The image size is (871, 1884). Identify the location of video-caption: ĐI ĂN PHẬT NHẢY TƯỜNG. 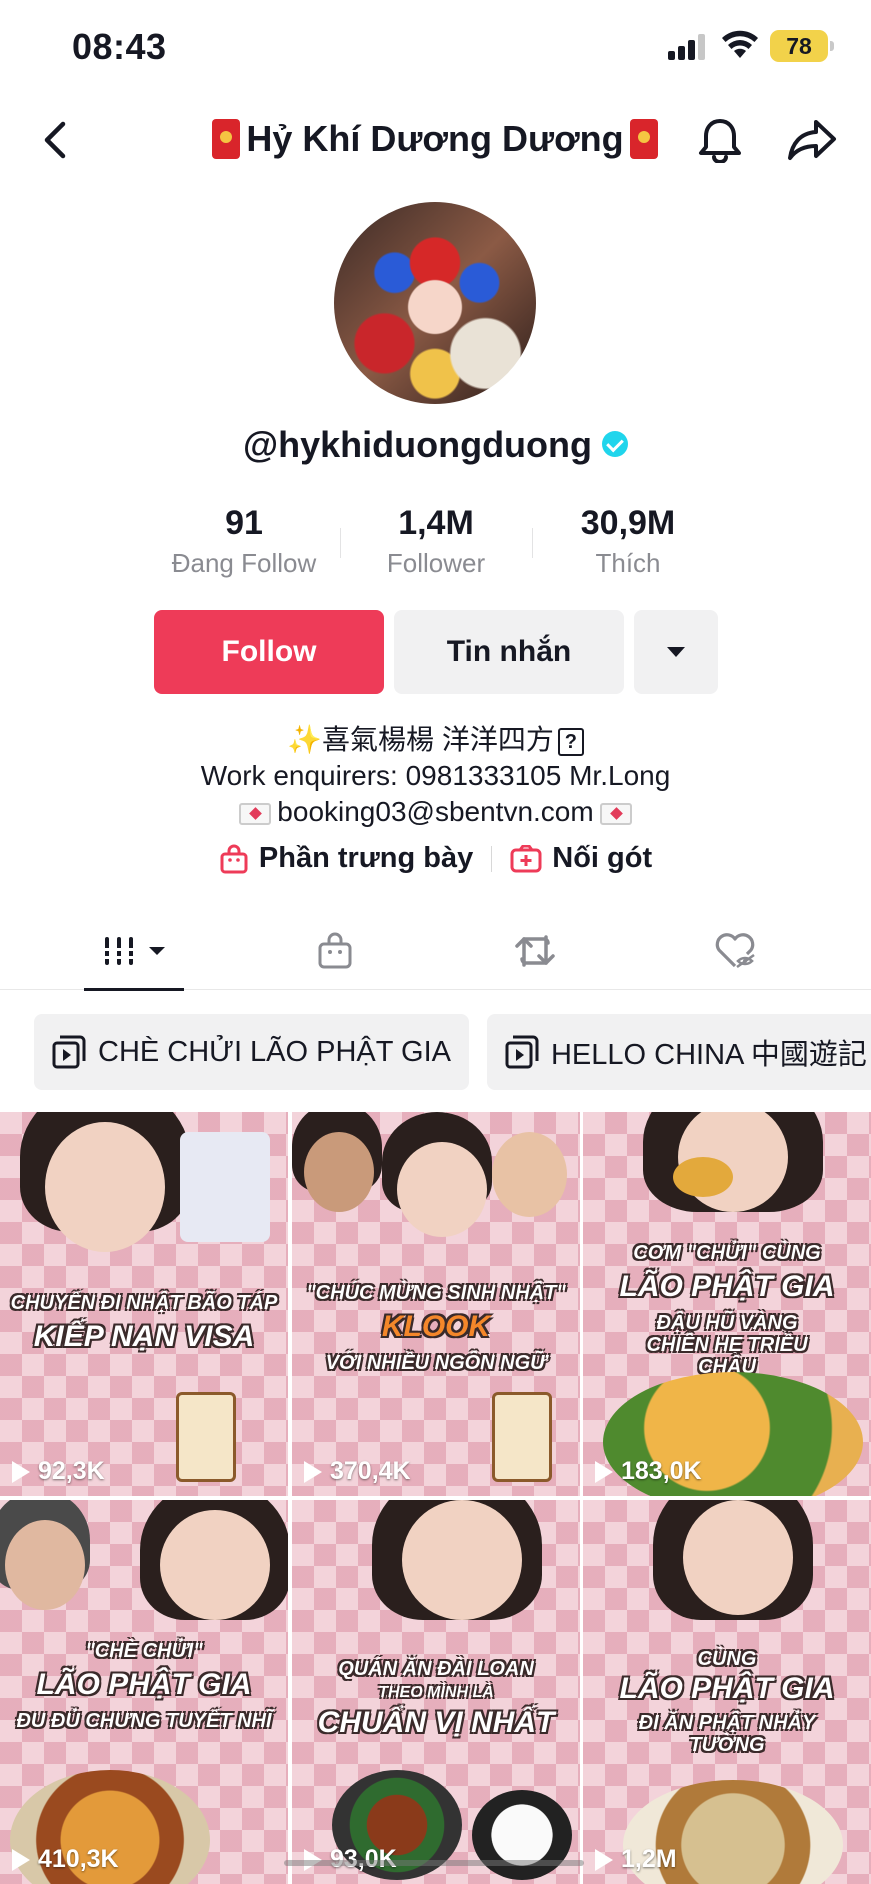
(727, 1734).